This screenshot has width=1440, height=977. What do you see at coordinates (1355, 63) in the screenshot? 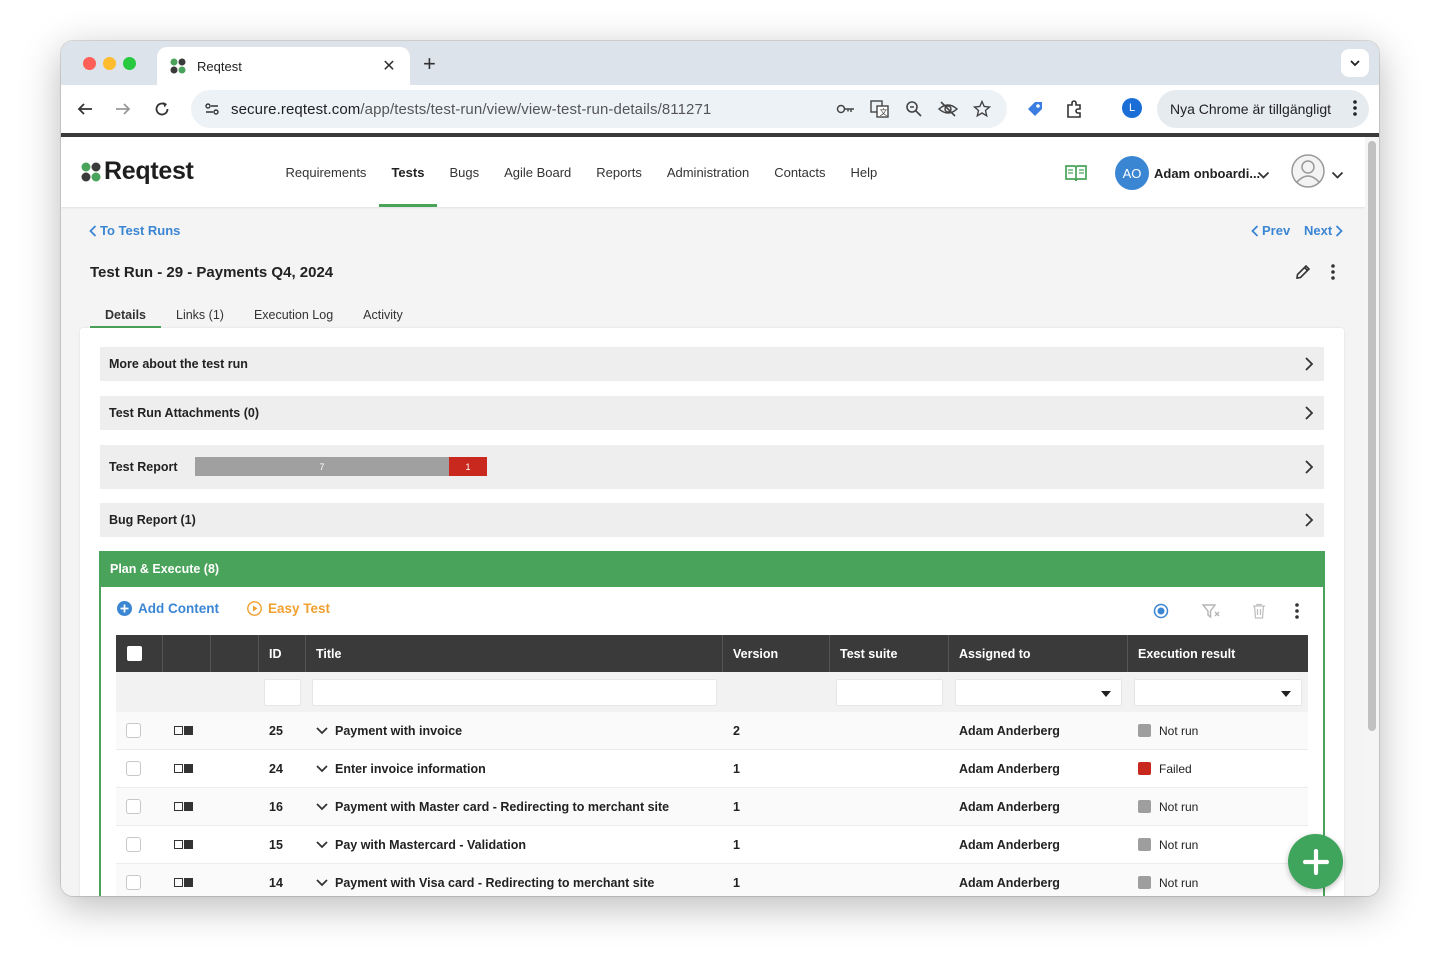
I see `tab-search-chevron-icon` at bounding box center [1355, 63].